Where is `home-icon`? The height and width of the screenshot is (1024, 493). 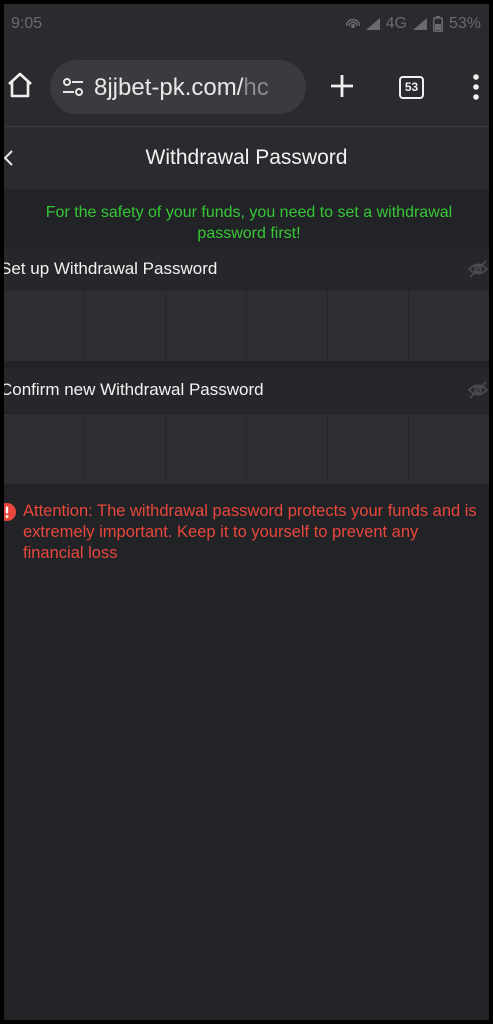 home-icon is located at coordinates (20, 85).